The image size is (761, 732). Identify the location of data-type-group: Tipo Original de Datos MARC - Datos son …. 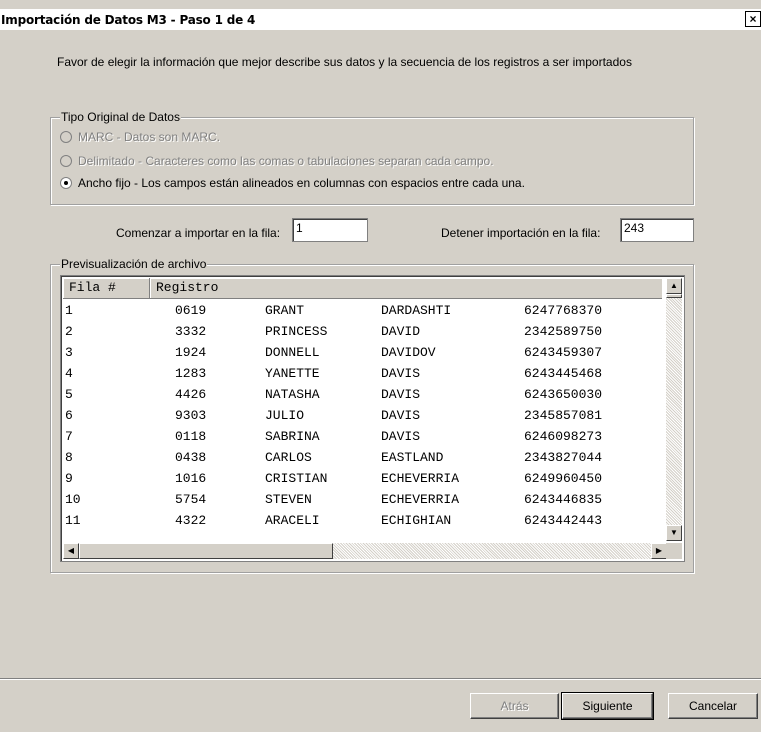
(372, 157).